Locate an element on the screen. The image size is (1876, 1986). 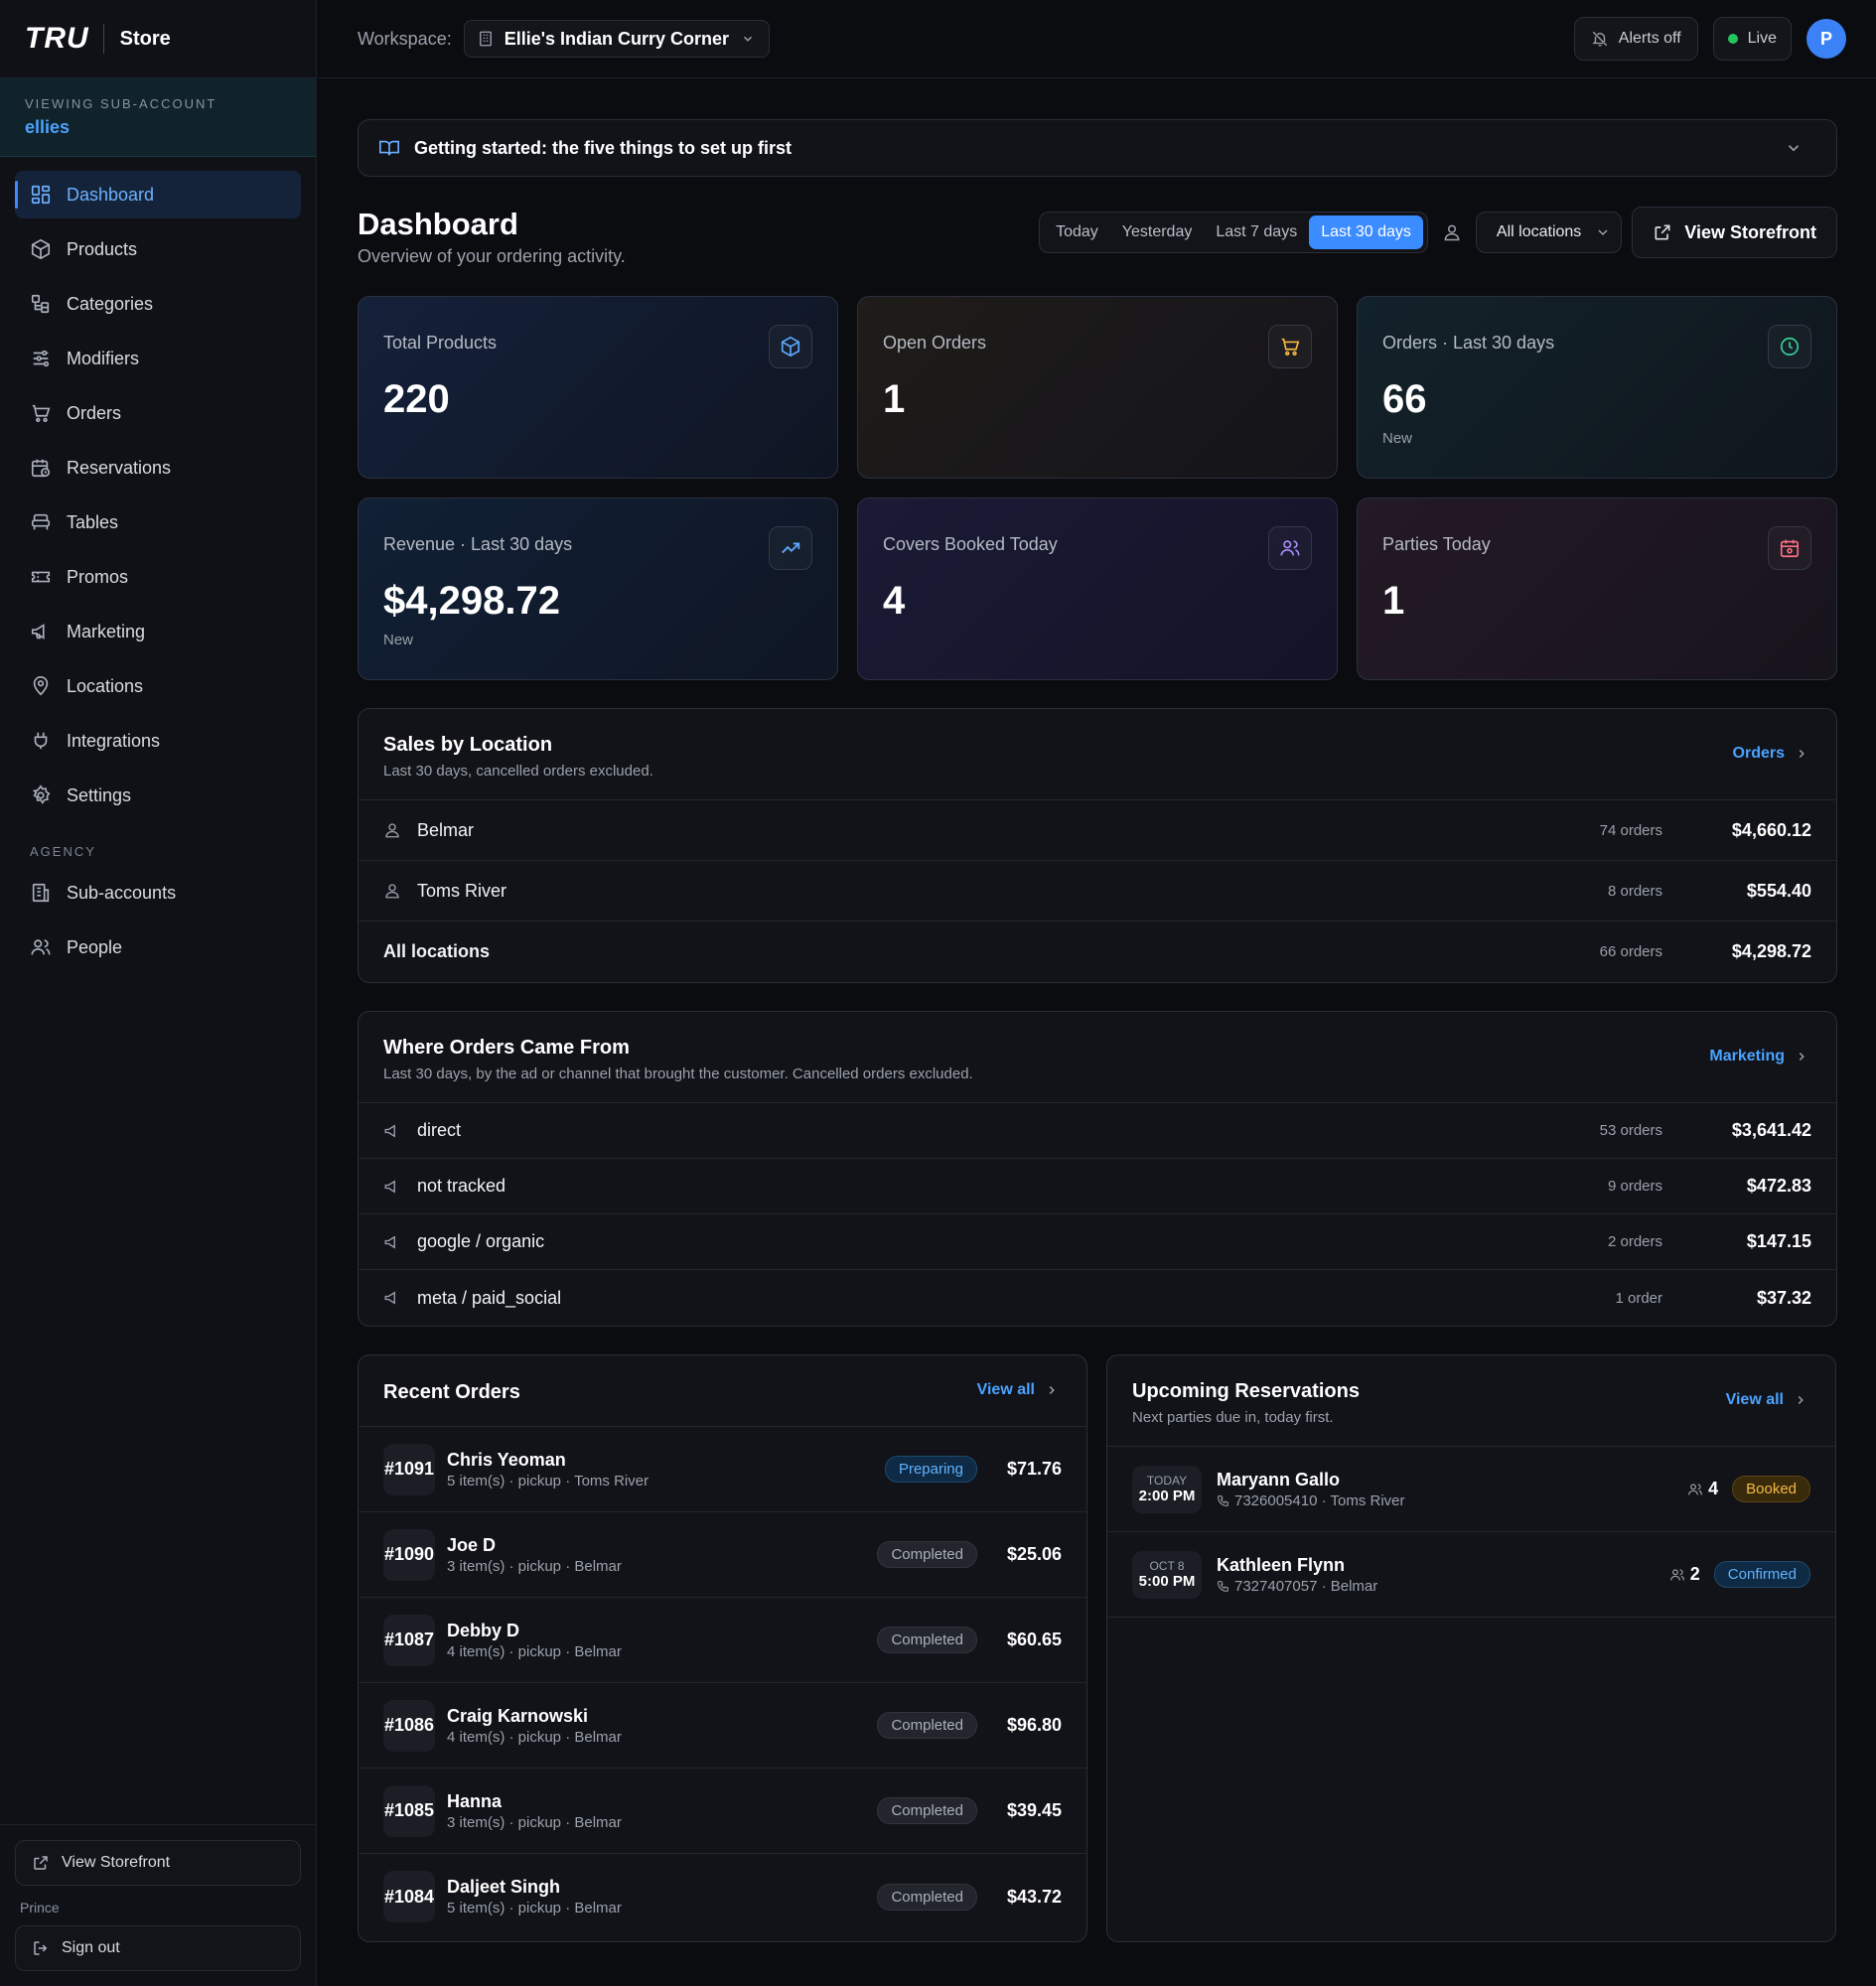
nav-item-tables: Tables is located at coordinates (158, 522).